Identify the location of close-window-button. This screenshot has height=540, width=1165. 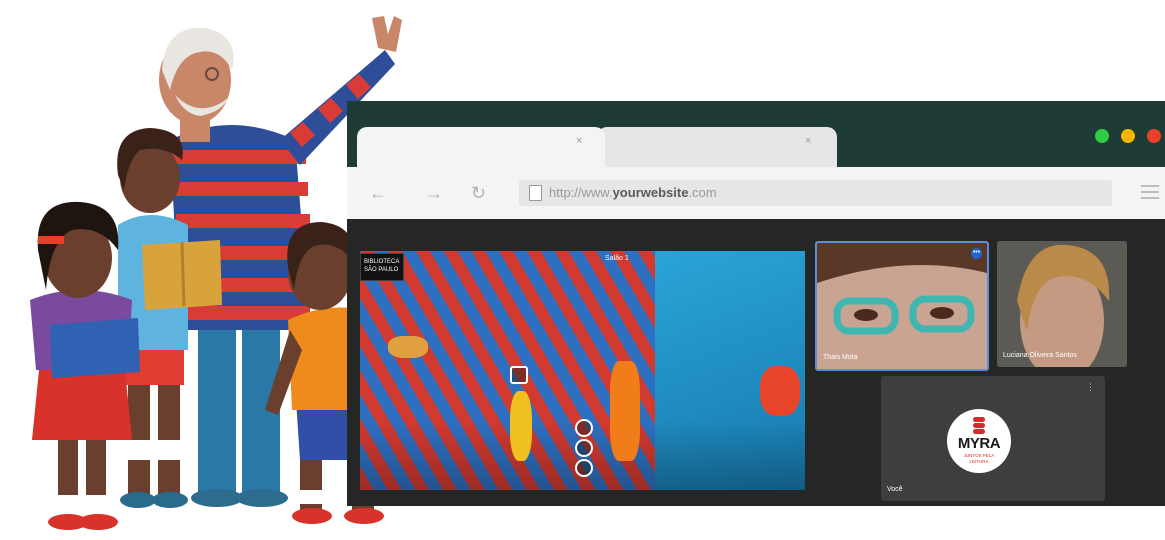
(1154, 136).